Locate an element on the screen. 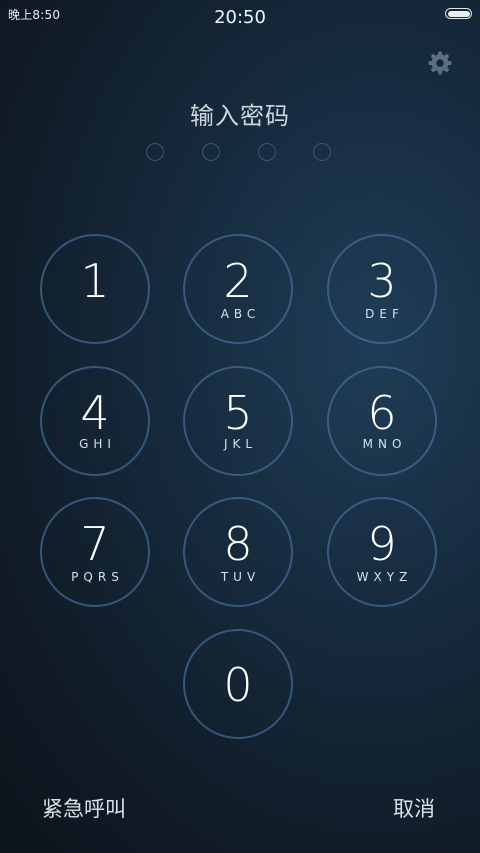  battery-fill is located at coordinates (458, 13).